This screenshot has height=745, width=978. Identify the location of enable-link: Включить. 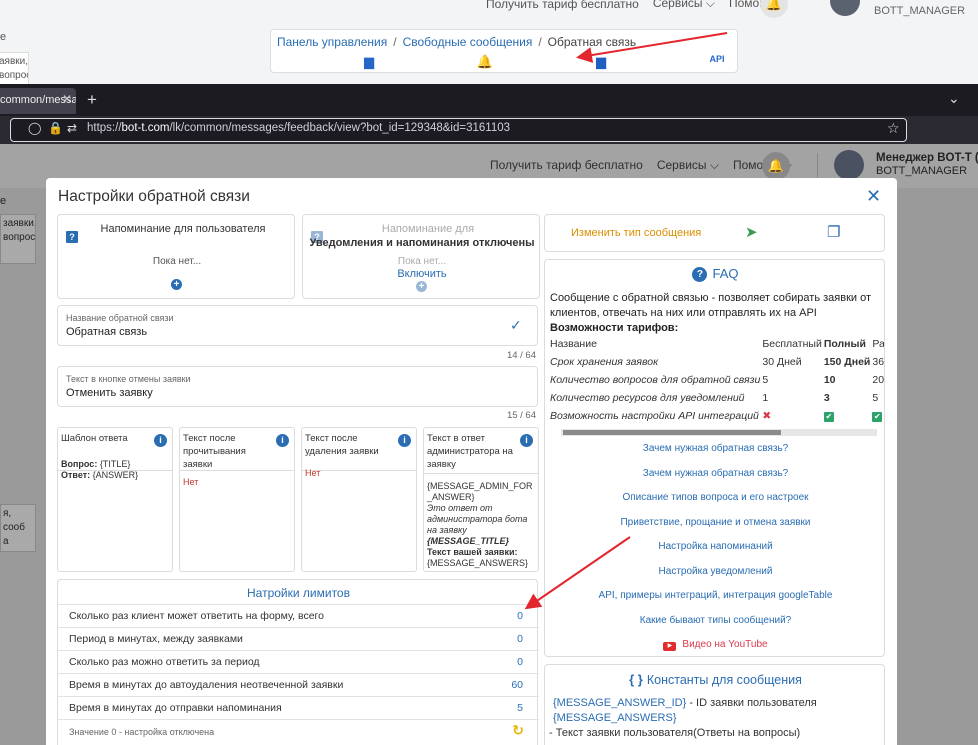
(422, 274).